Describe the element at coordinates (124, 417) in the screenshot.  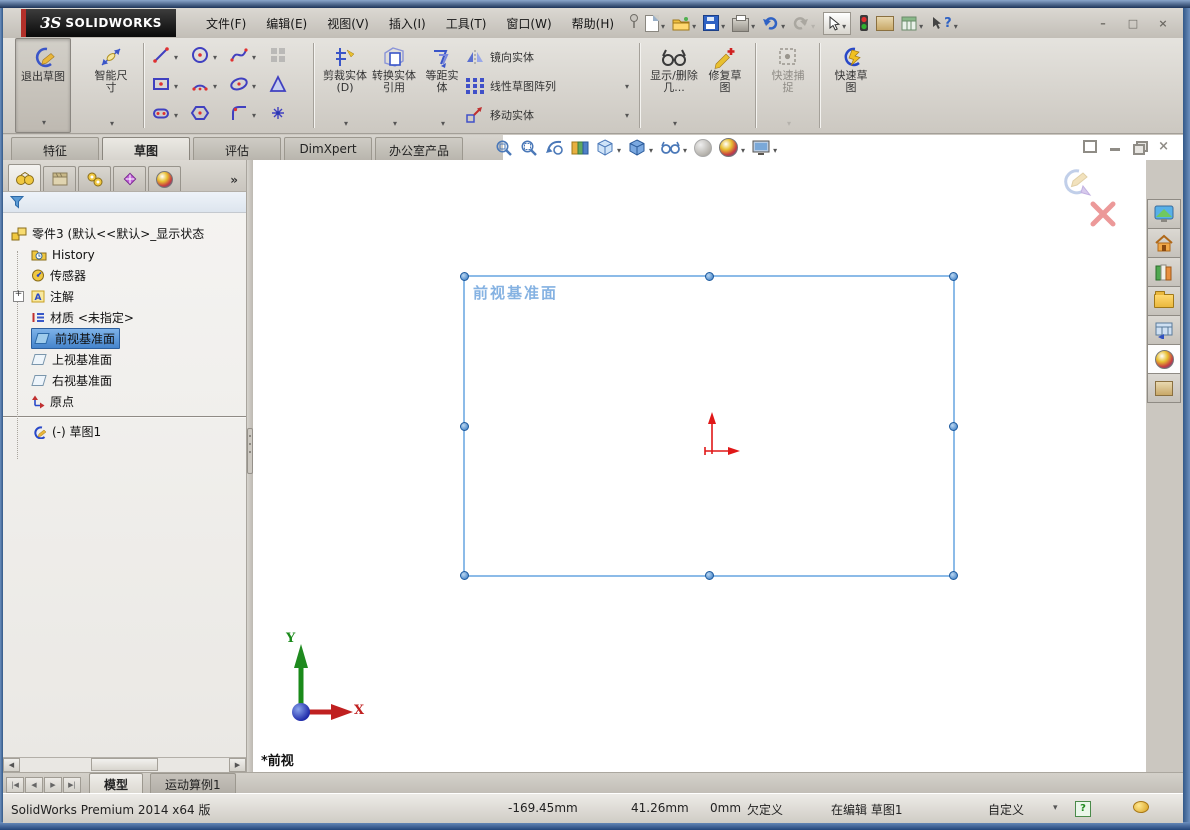
I see `rollback-bar` at that location.